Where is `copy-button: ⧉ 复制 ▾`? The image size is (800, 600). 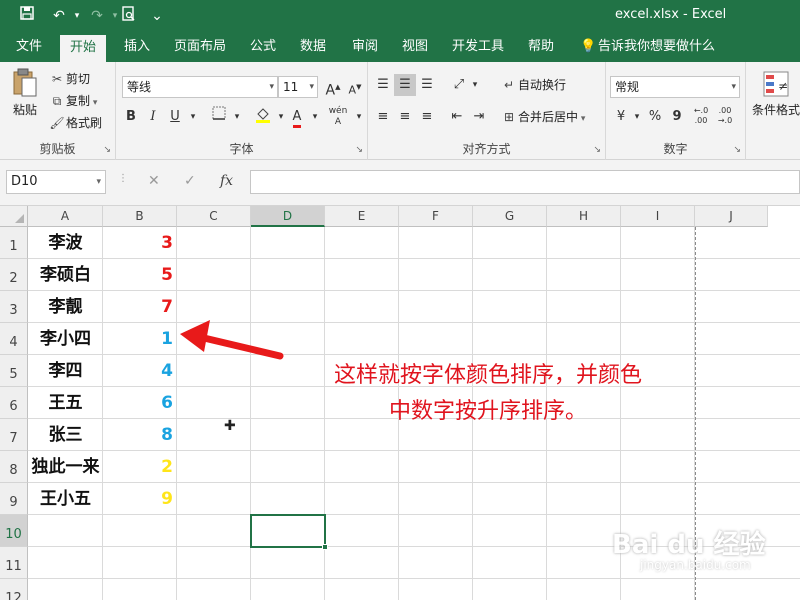 copy-button: ⧉ 复制 ▾ is located at coordinates (73, 101).